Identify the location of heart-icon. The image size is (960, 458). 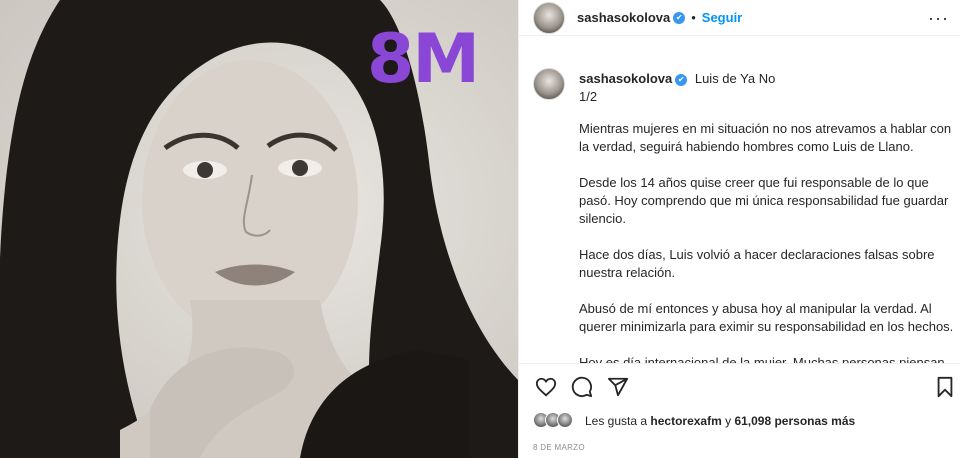
(546, 387).